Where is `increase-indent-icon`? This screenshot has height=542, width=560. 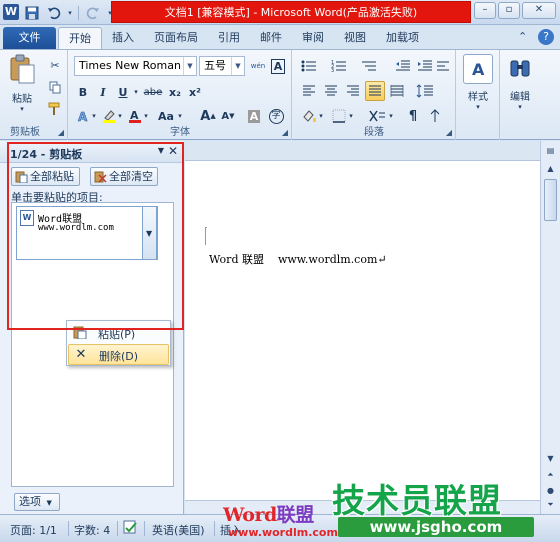 increase-indent-icon is located at coordinates (425, 66).